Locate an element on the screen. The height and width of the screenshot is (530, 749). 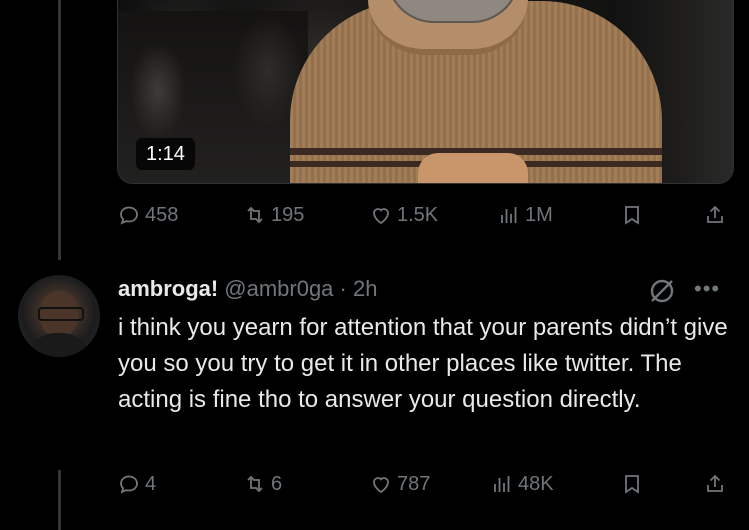
views-button: 1M is located at coordinates (525, 215).